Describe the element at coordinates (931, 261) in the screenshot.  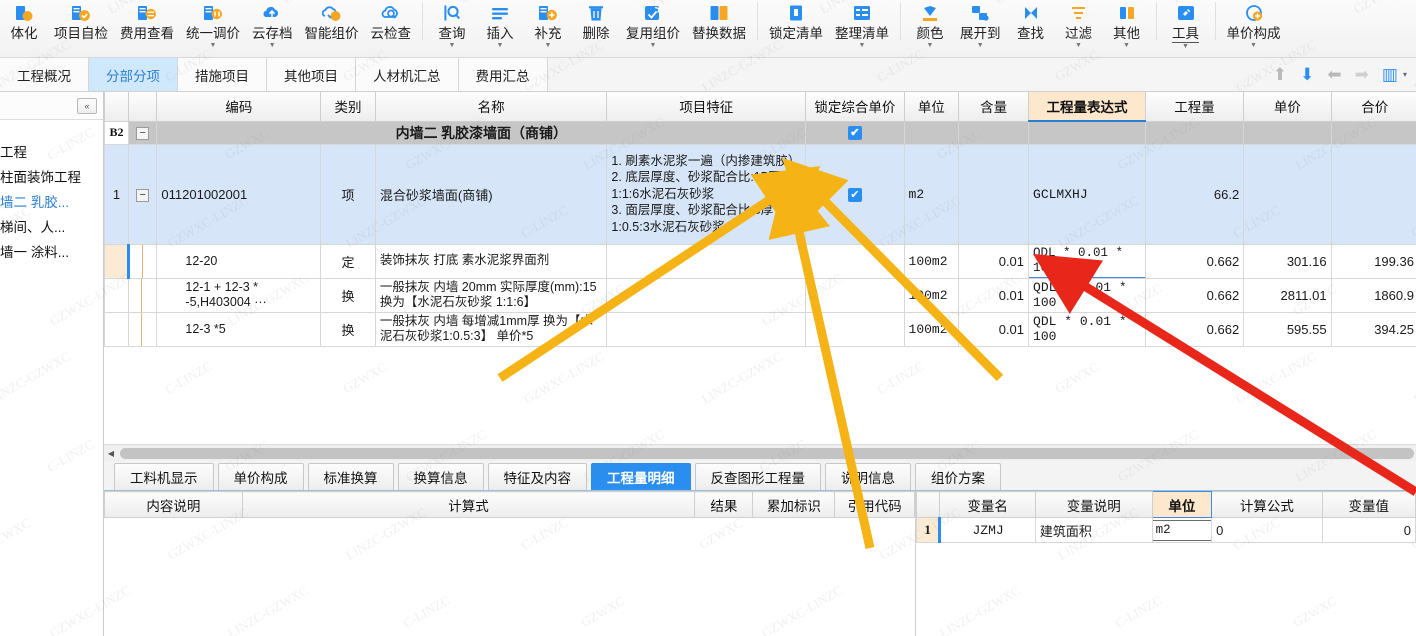
I see `sub-unit: 100m2` at that location.